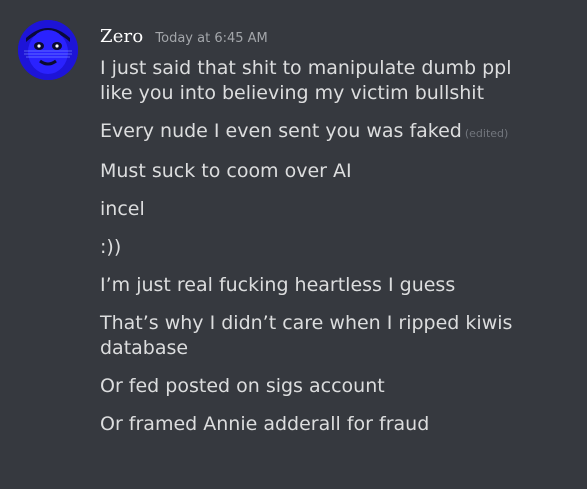 Image resolution: width=587 pixels, height=489 pixels. What do you see at coordinates (278, 285) in the screenshot?
I see `message-text: I’m just real fucking heartless I guess` at bounding box center [278, 285].